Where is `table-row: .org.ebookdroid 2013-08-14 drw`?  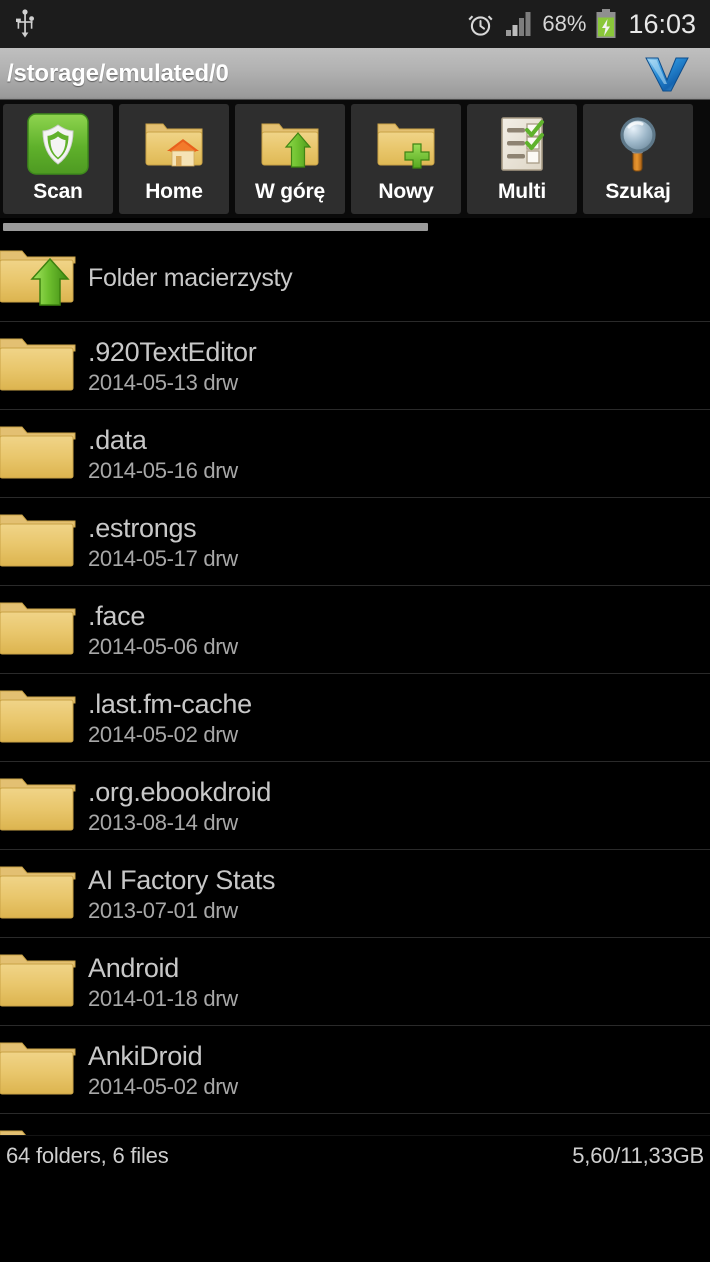 table-row: .org.ebookdroid 2013-08-14 drw is located at coordinates (355, 806).